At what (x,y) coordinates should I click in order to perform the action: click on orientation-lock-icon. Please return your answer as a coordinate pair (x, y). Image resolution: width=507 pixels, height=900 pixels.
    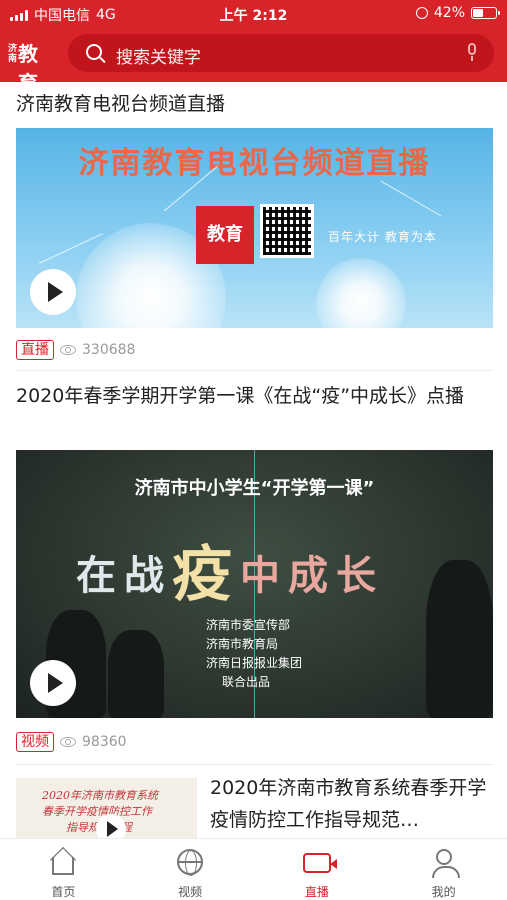
    Looking at the image, I should click on (421, 13).